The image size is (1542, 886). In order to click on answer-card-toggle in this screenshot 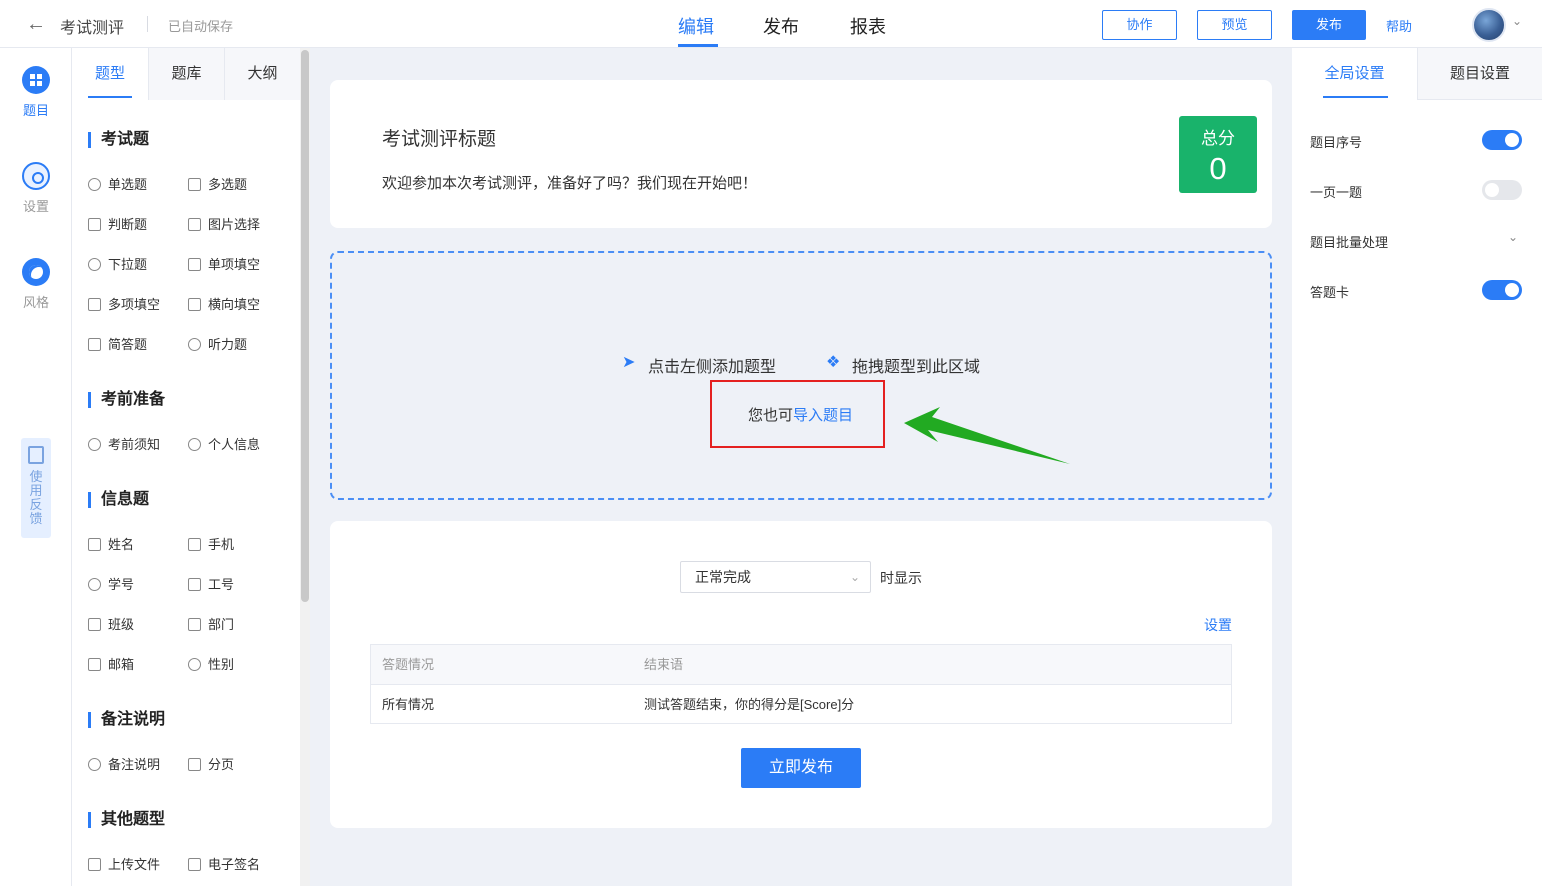, I will do `click(1502, 290)`.